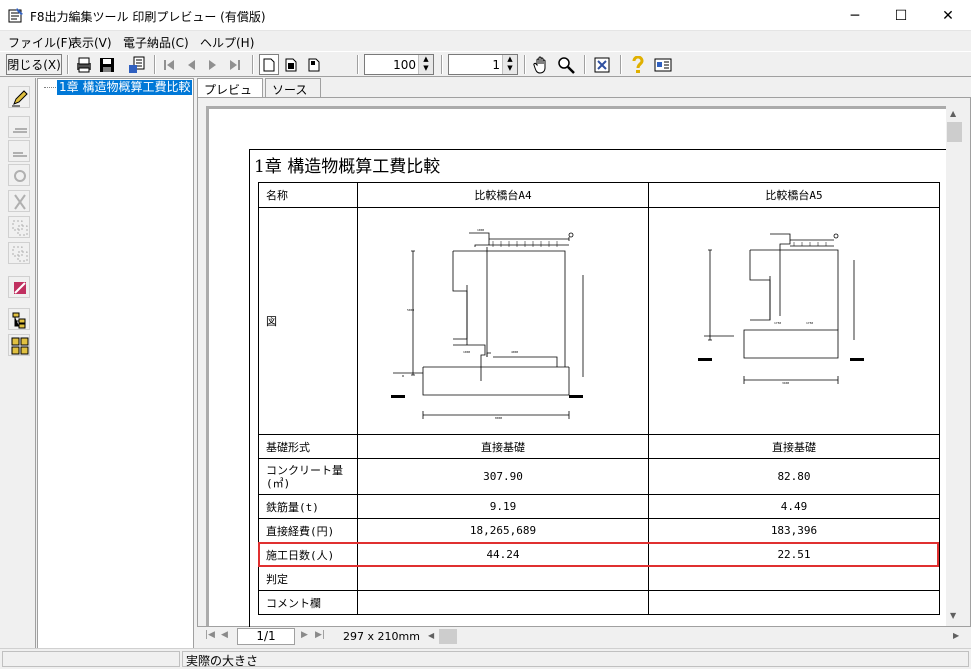 The image size is (971, 669). What do you see at coordinates (598, 554) in the screenshot?
I see `highlight-box` at bounding box center [598, 554].